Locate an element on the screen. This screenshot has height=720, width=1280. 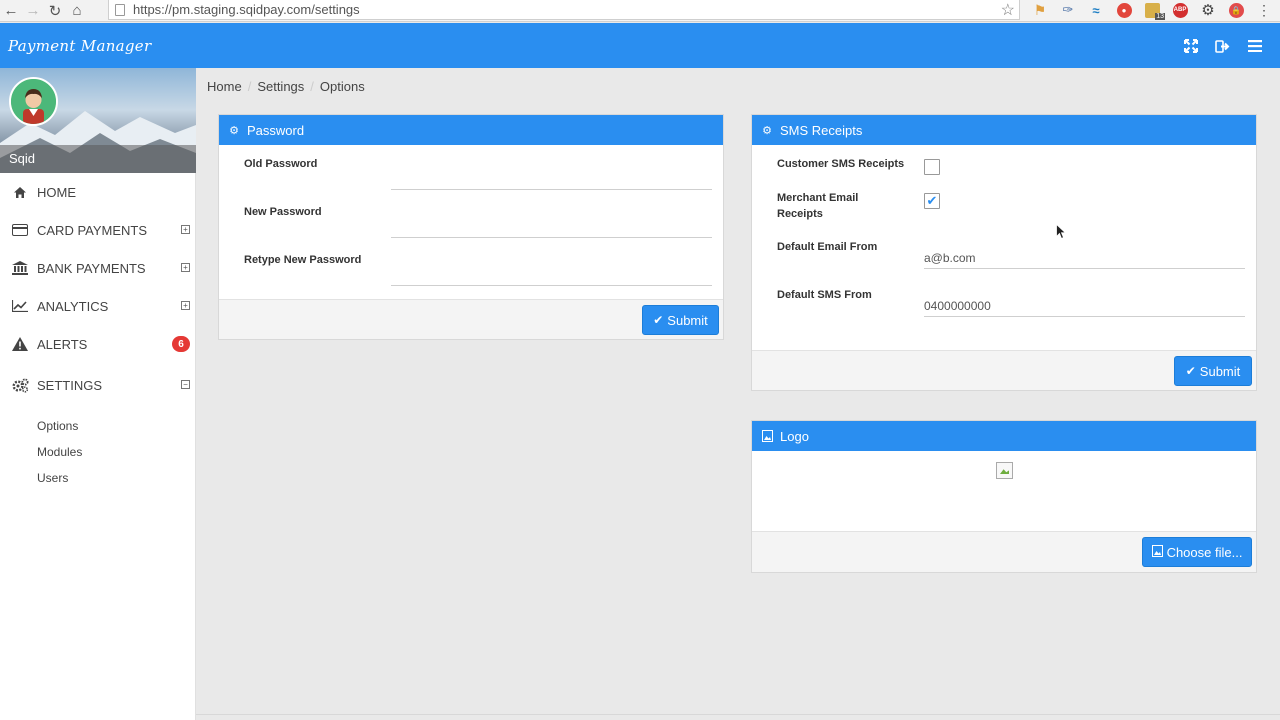
sidebar-item-home: HOME is located at coordinates (97, 192).